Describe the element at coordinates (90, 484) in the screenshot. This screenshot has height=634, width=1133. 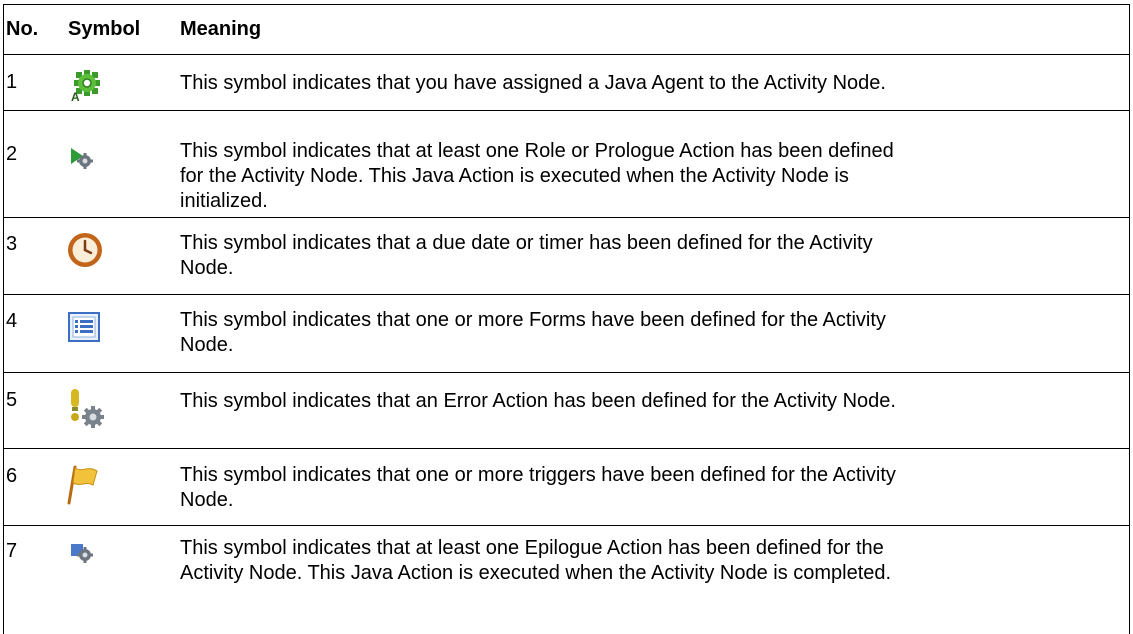
I see `trigger-flag-icon` at that location.